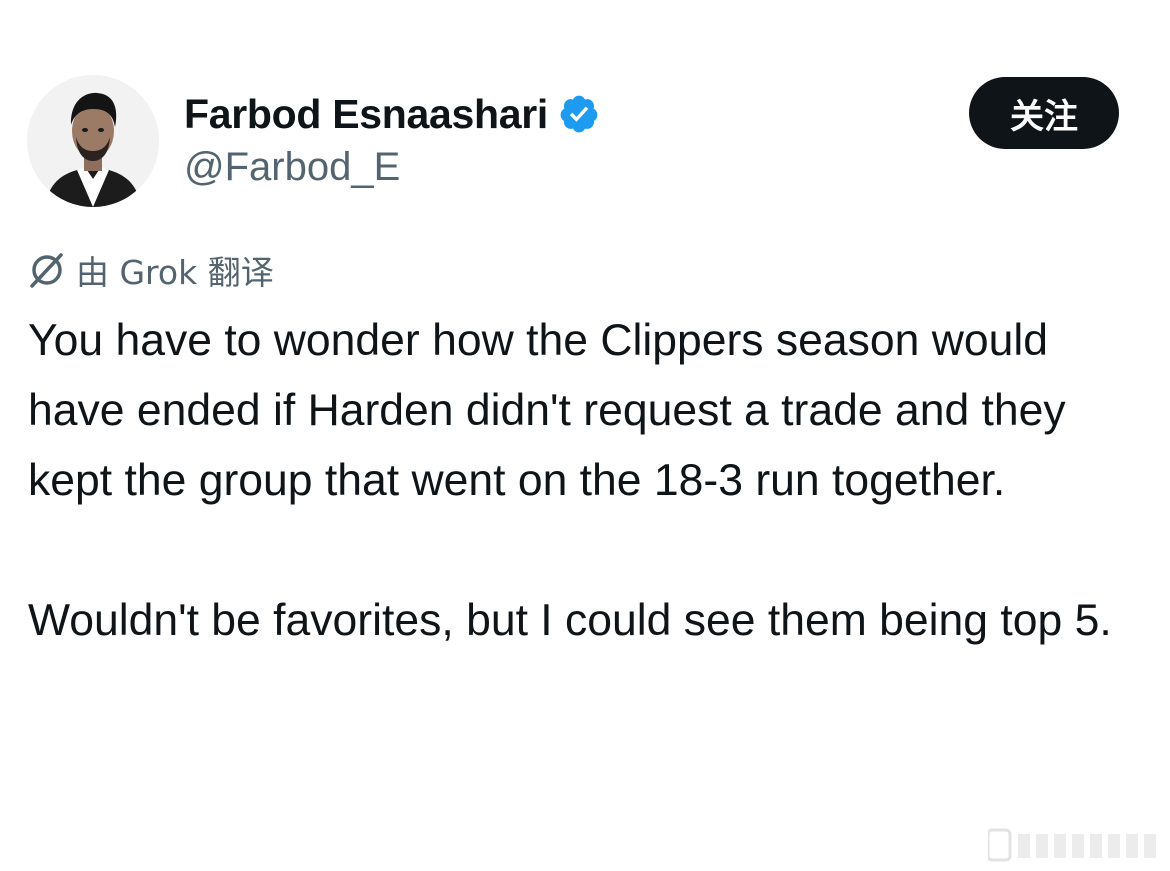 The height and width of the screenshot is (871, 1170). Describe the element at coordinates (579, 114) in the screenshot. I see `verified-badge-icon` at that location.